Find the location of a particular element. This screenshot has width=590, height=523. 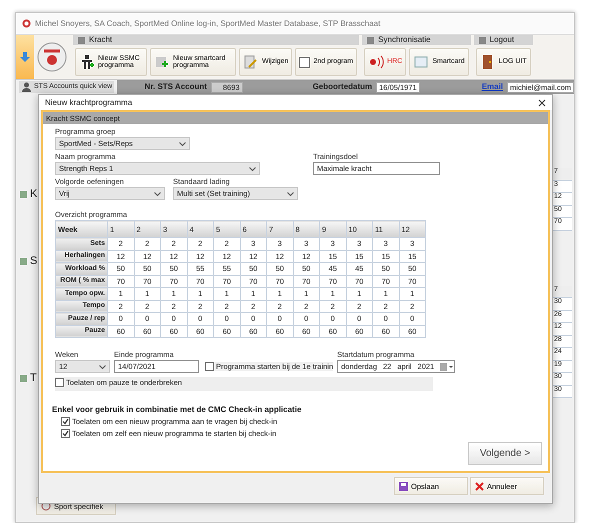

section-heading: Enkel voor gebruik in combinatie met de CMC Check-in applicatie is located at coordinates (177, 409).